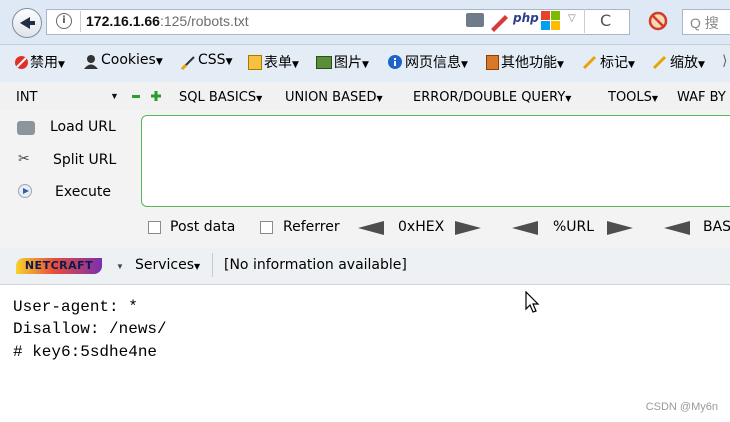 The image size is (730, 422). Describe the element at coordinates (187, 63) in the screenshot. I see `css-icon` at that location.